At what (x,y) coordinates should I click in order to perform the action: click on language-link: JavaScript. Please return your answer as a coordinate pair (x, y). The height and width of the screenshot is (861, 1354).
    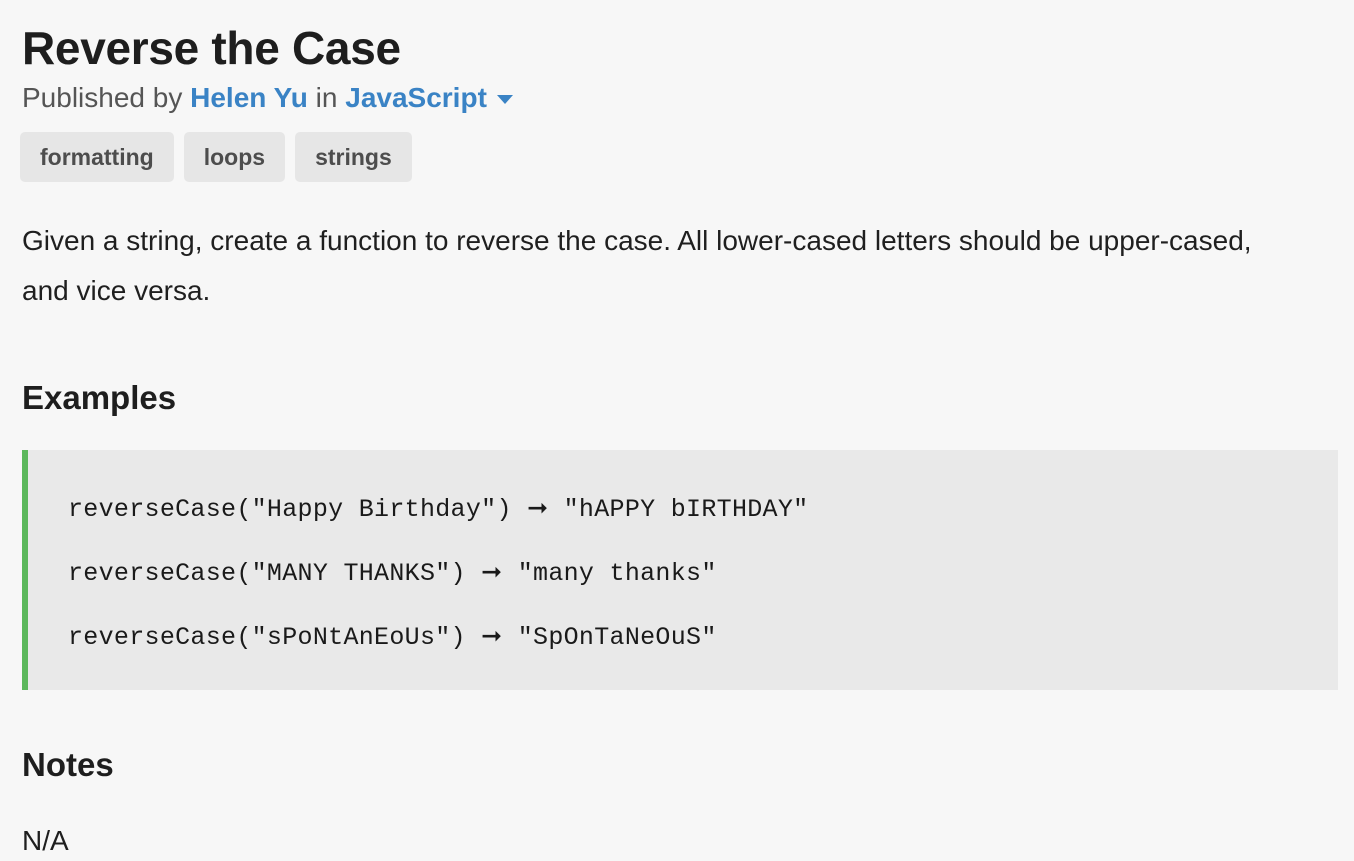
    Looking at the image, I should click on (416, 98).